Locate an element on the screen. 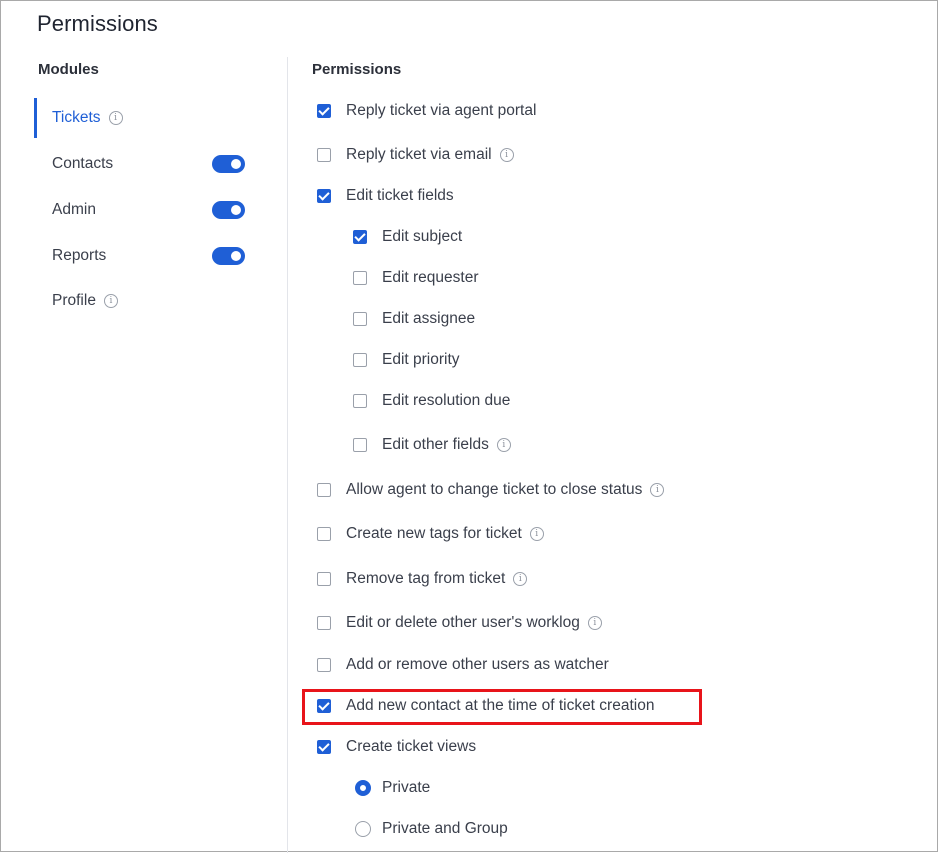 The image size is (938, 853). radio-private-and-group: Private and Group is located at coordinates (431, 829).